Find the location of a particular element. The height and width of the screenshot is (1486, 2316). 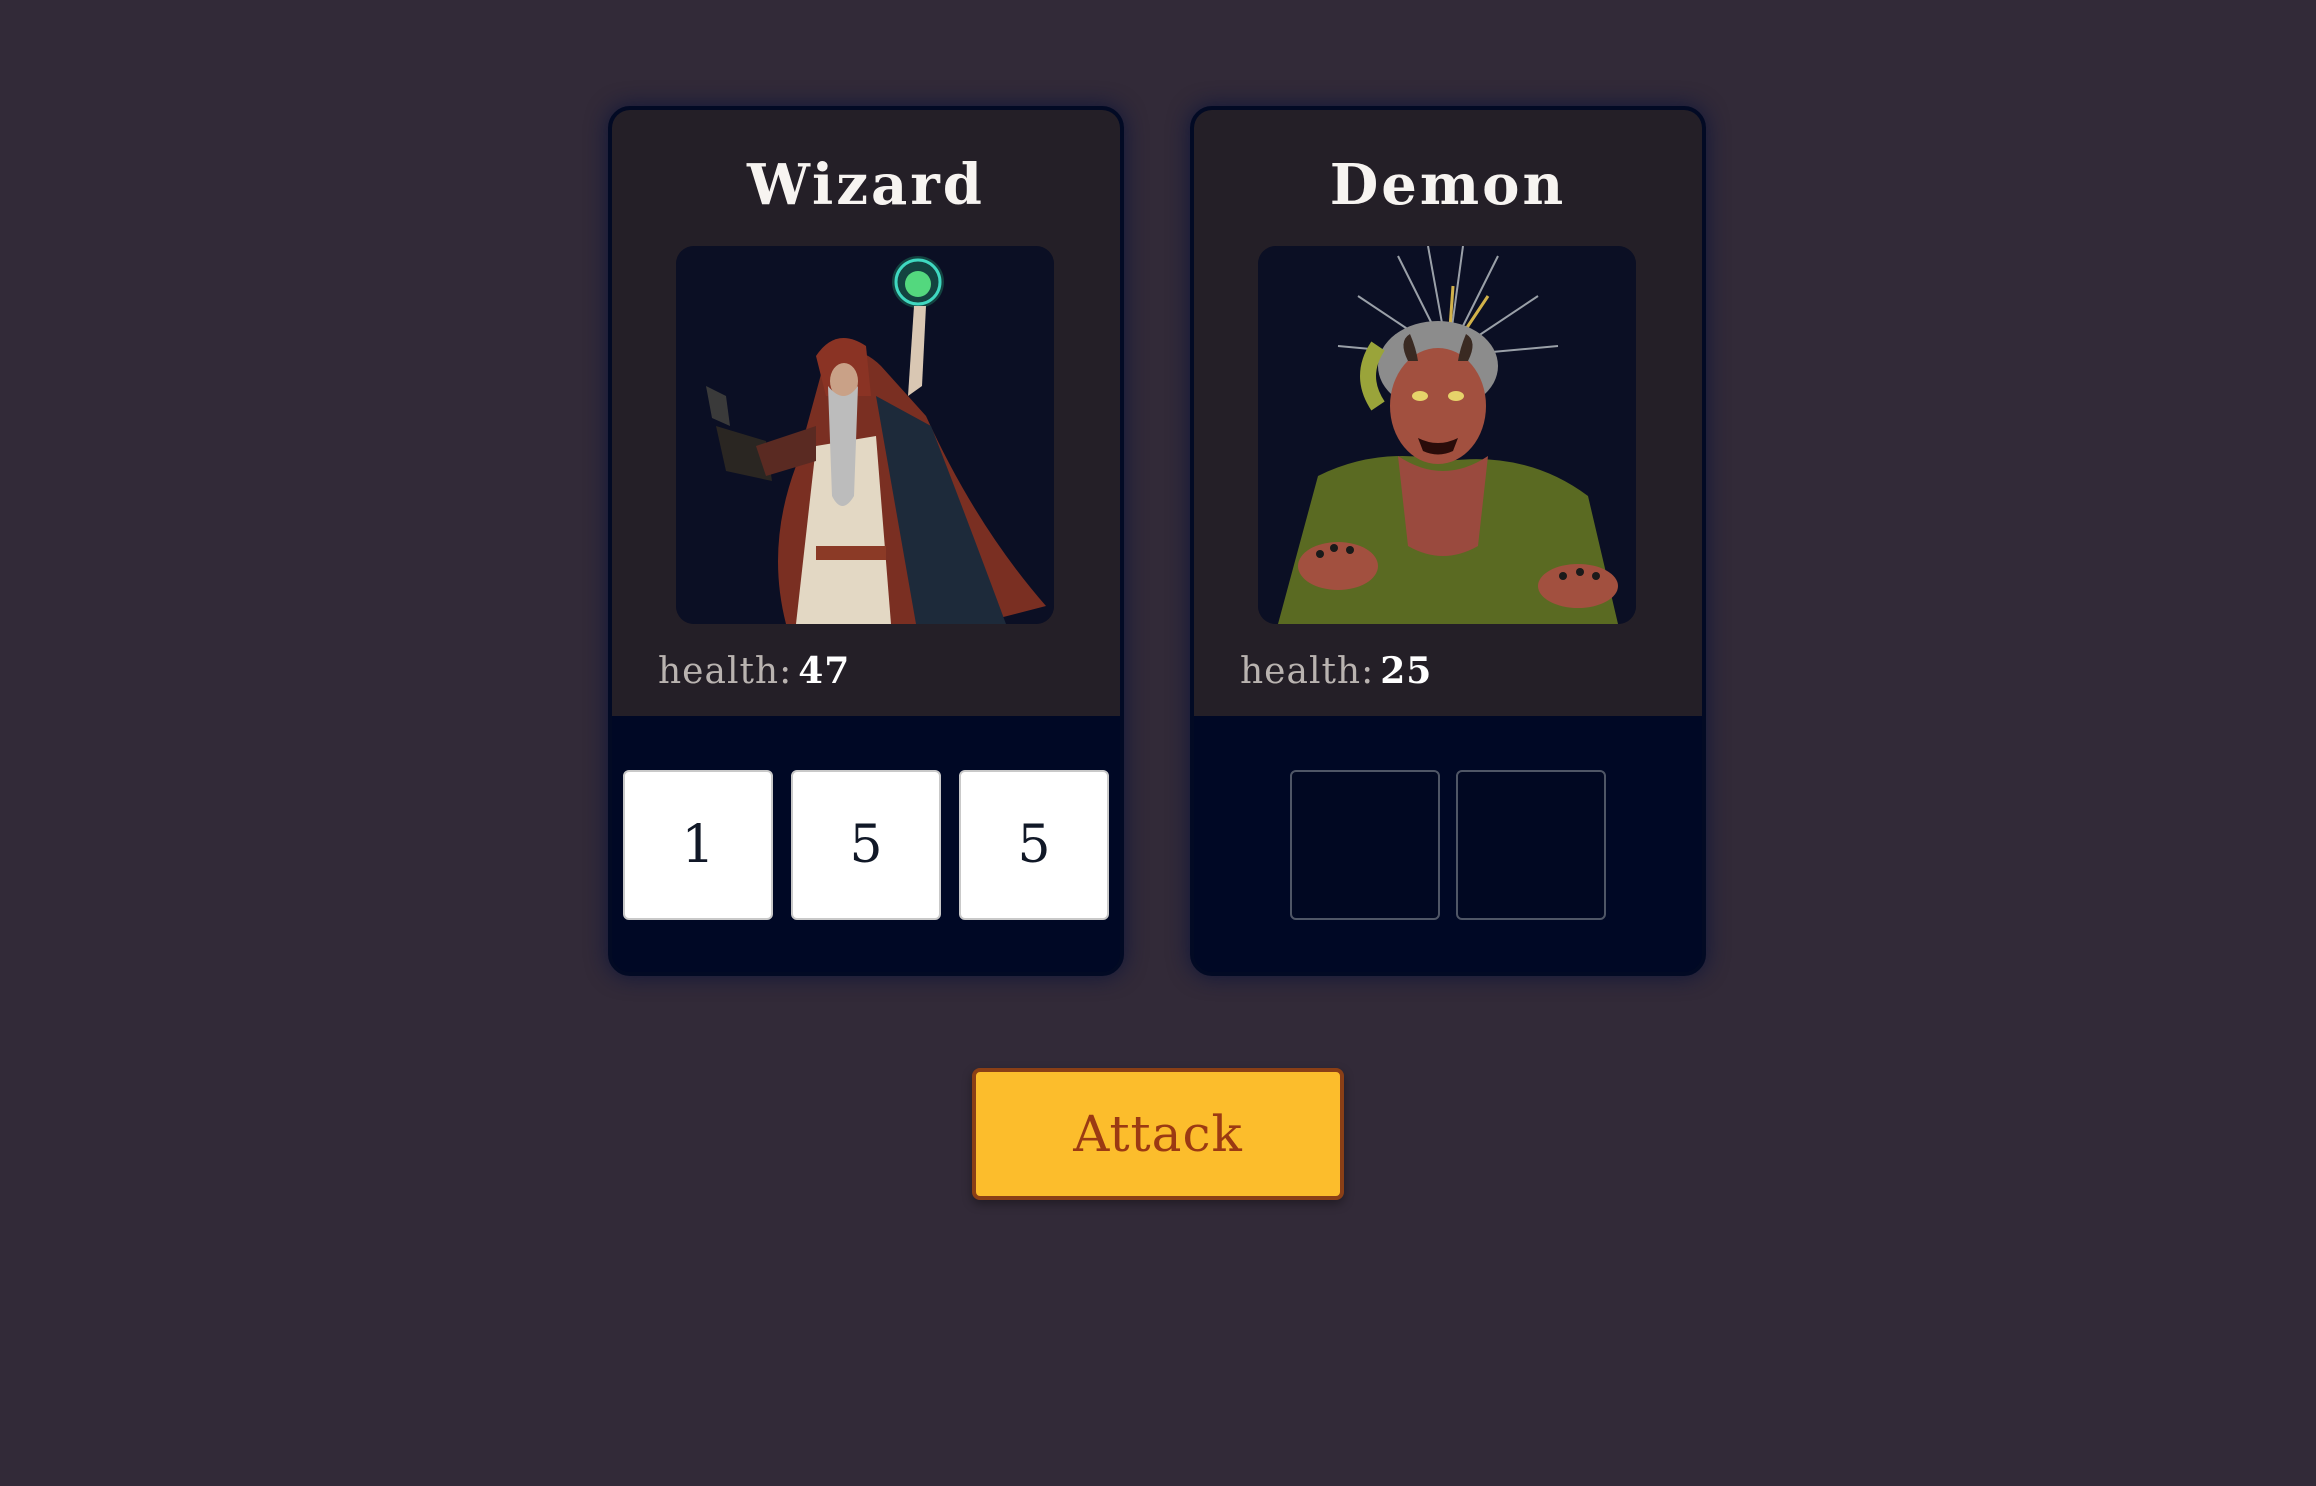

wizard-name: Wizard is located at coordinates (866, 185).